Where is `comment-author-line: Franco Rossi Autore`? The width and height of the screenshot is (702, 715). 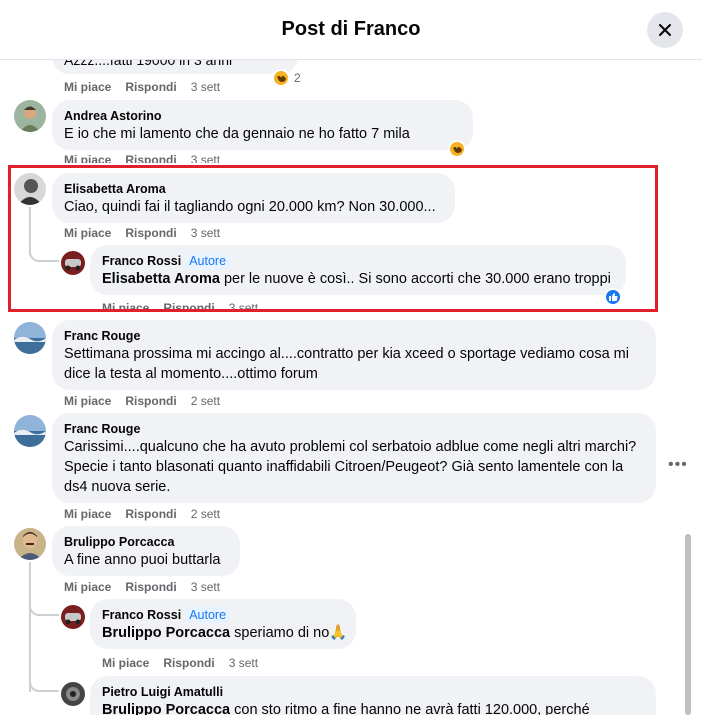 comment-author-line: Franco Rossi Autore is located at coordinates (223, 615).